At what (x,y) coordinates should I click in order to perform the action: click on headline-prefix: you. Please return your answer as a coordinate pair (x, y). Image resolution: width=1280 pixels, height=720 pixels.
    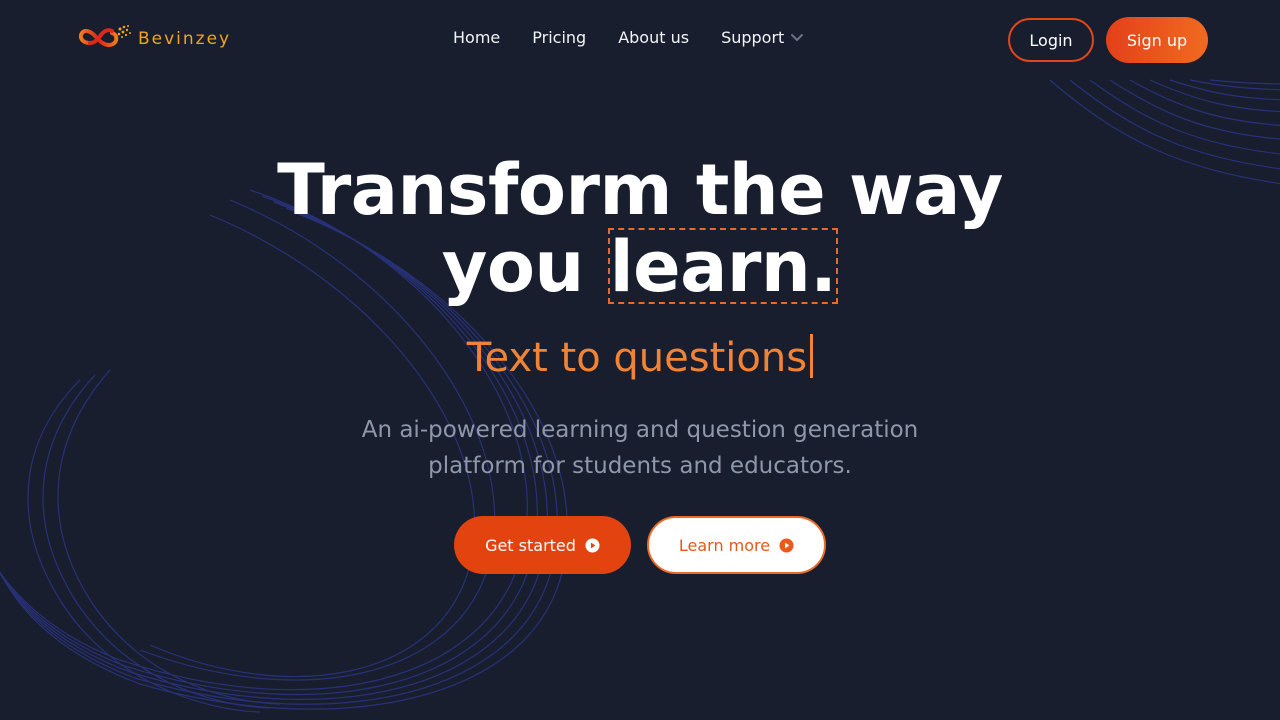
    Looking at the image, I should click on (513, 267).